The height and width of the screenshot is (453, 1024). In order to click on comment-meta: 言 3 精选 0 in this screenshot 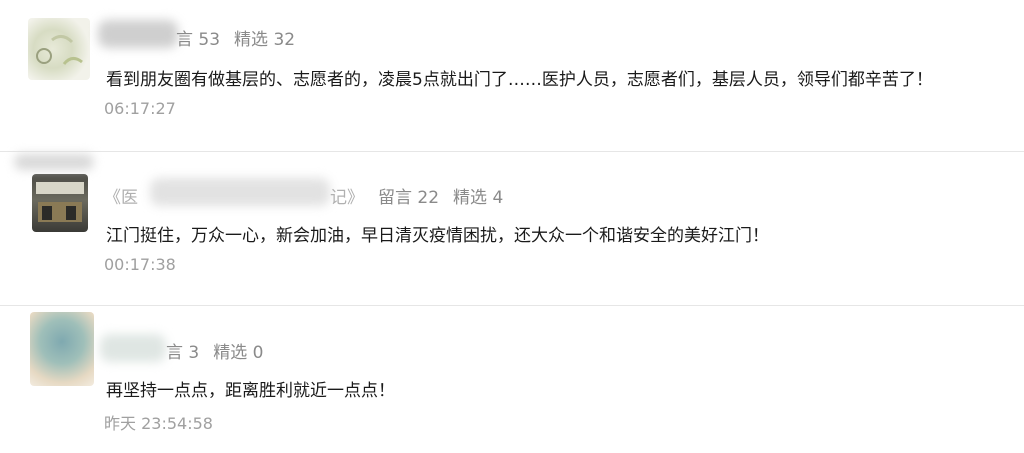, I will do `click(214, 350)`.